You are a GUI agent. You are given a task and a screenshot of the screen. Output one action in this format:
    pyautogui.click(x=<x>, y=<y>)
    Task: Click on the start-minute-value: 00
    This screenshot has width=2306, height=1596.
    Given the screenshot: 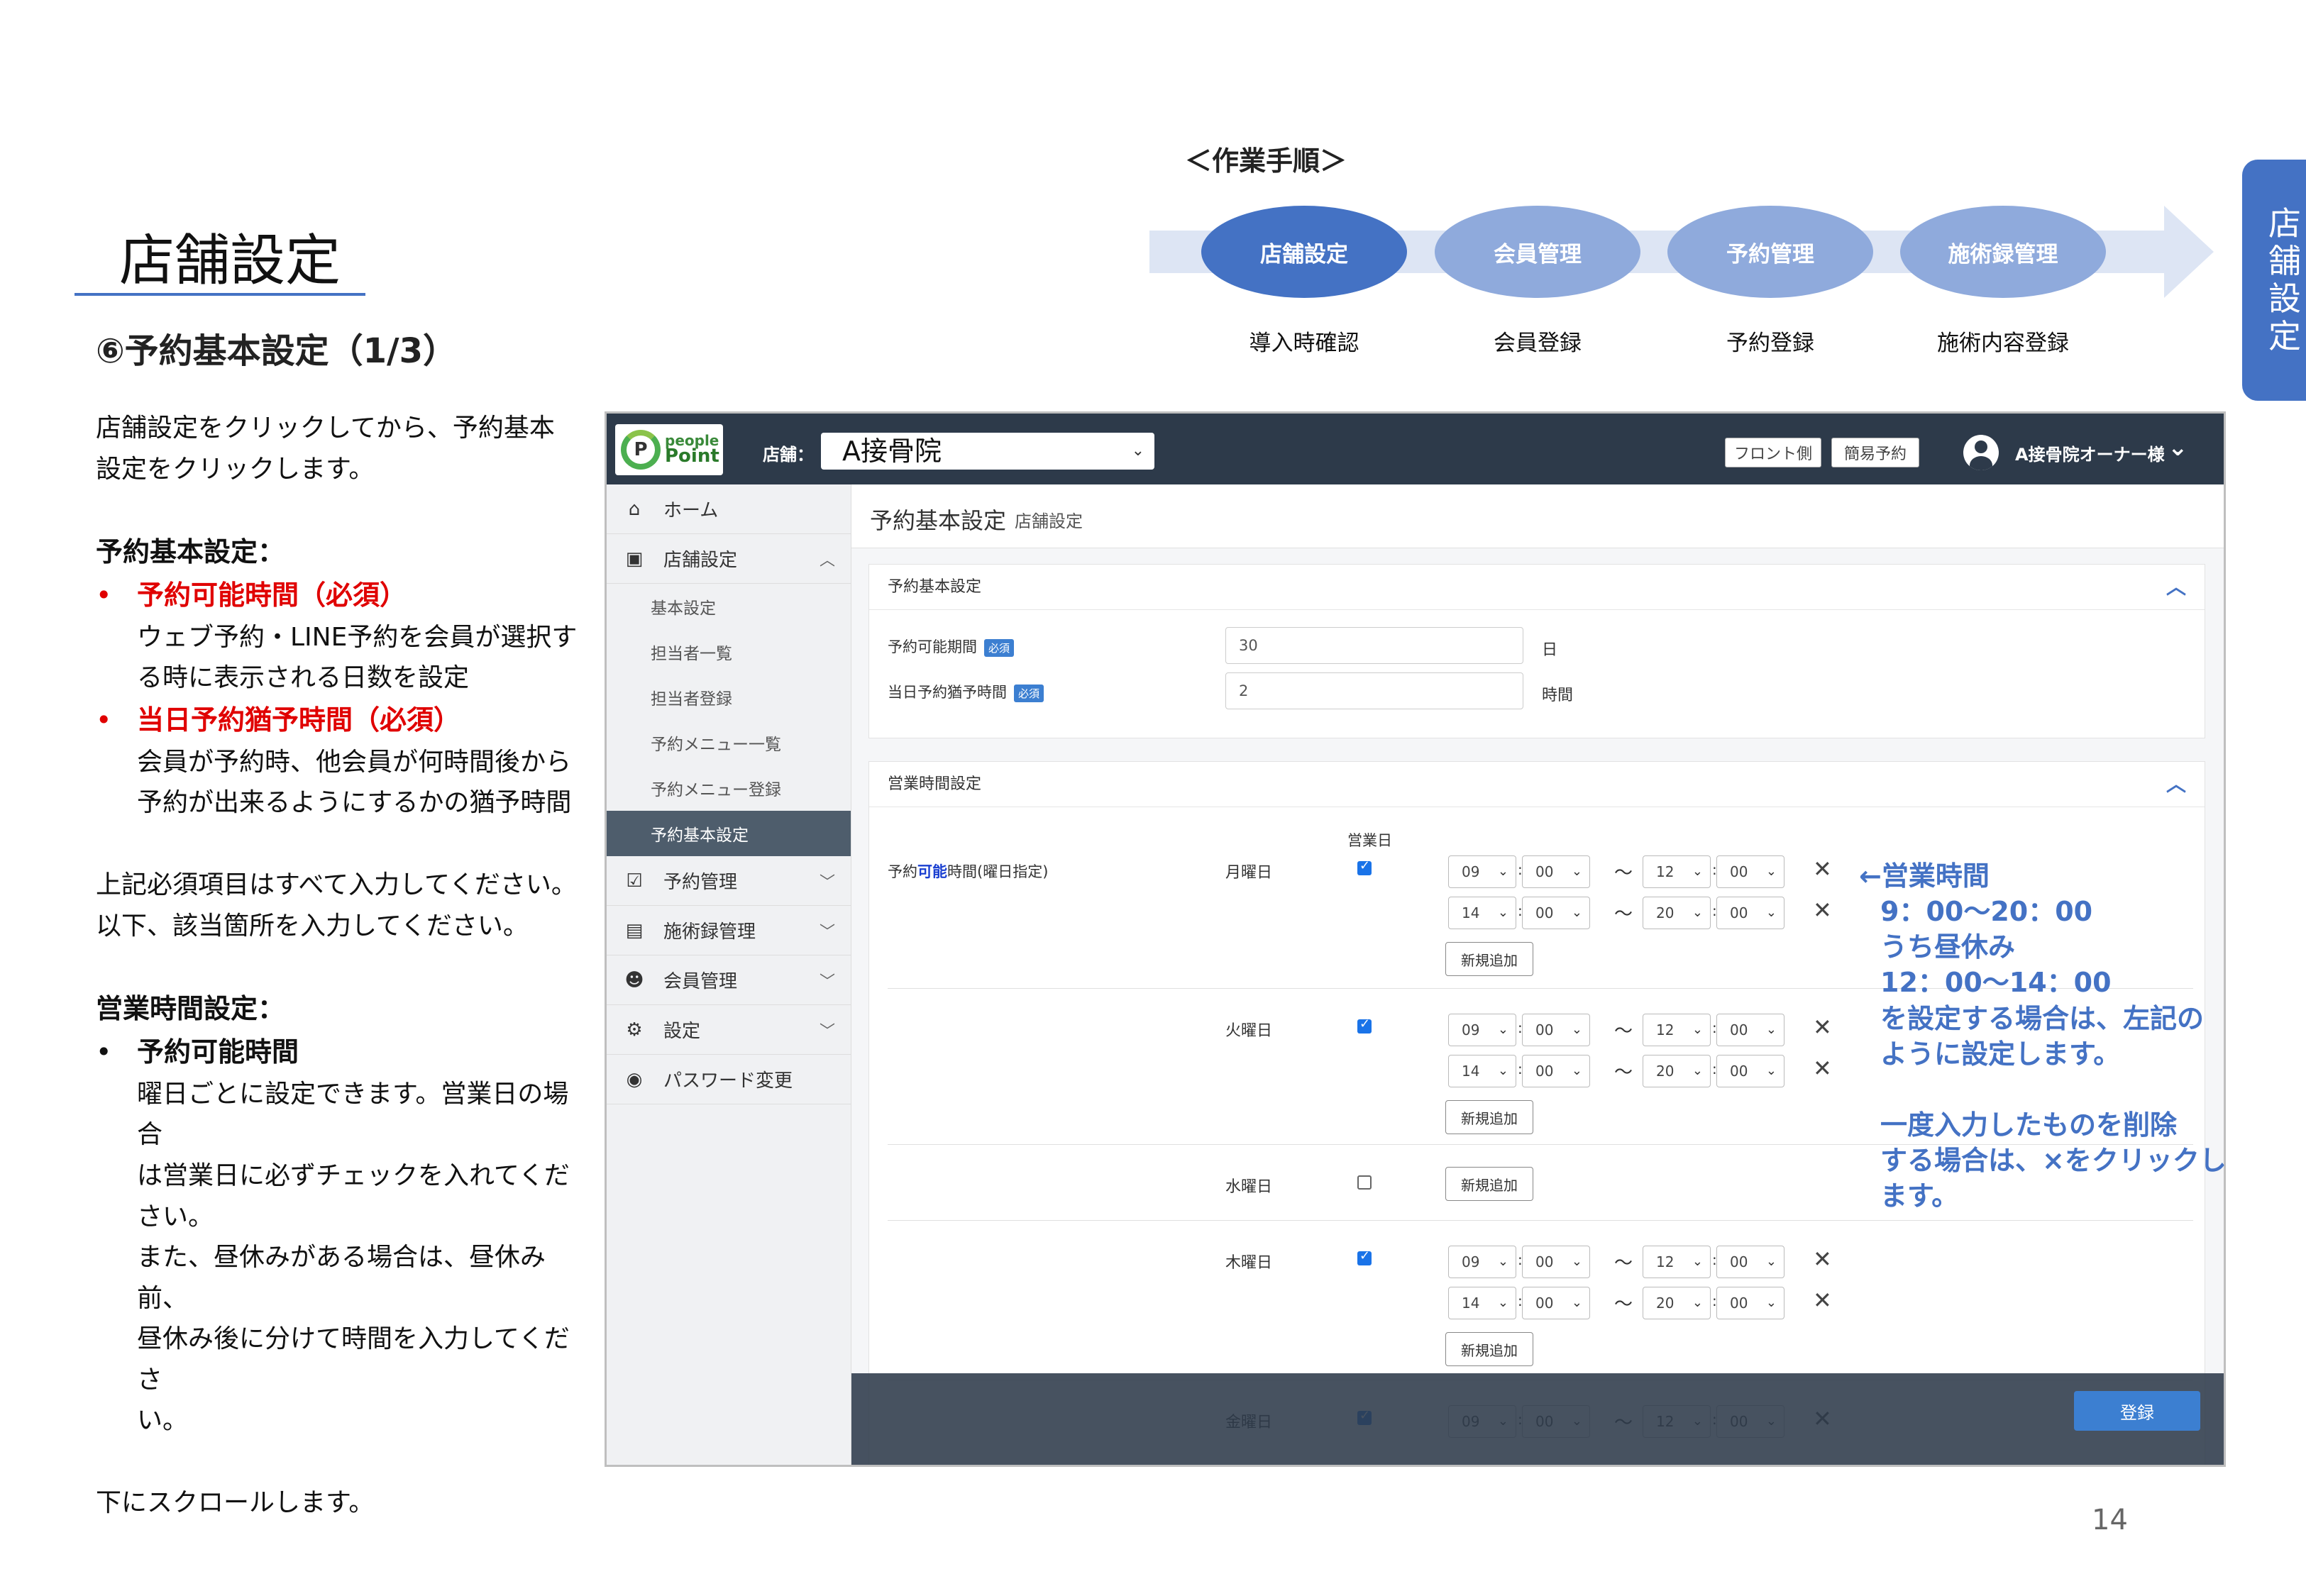 What is the action you would take?
    pyautogui.click(x=1544, y=1071)
    